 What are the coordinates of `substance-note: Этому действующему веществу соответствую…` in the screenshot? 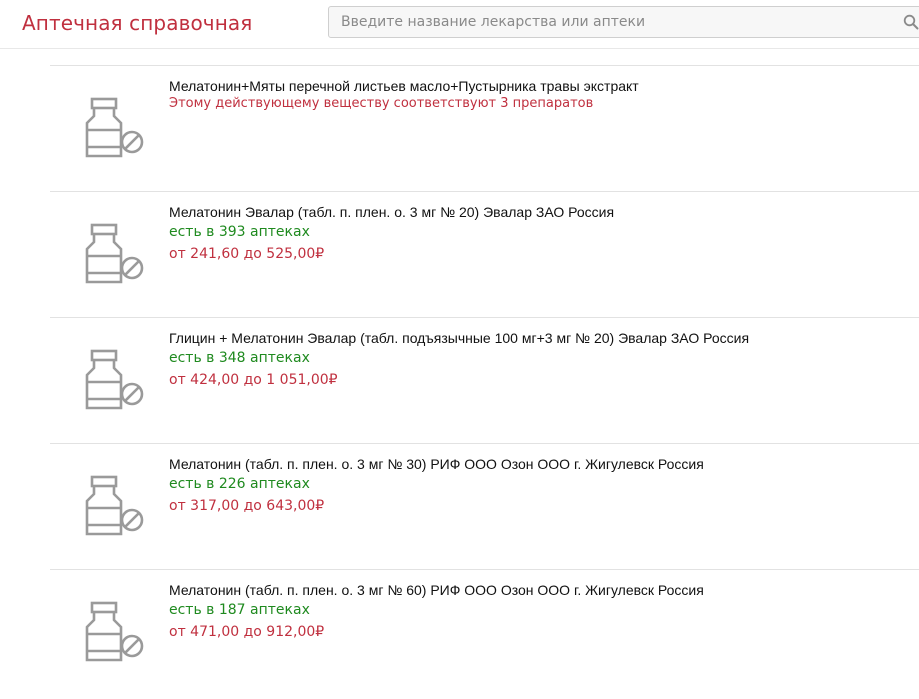 It's located at (539, 104).